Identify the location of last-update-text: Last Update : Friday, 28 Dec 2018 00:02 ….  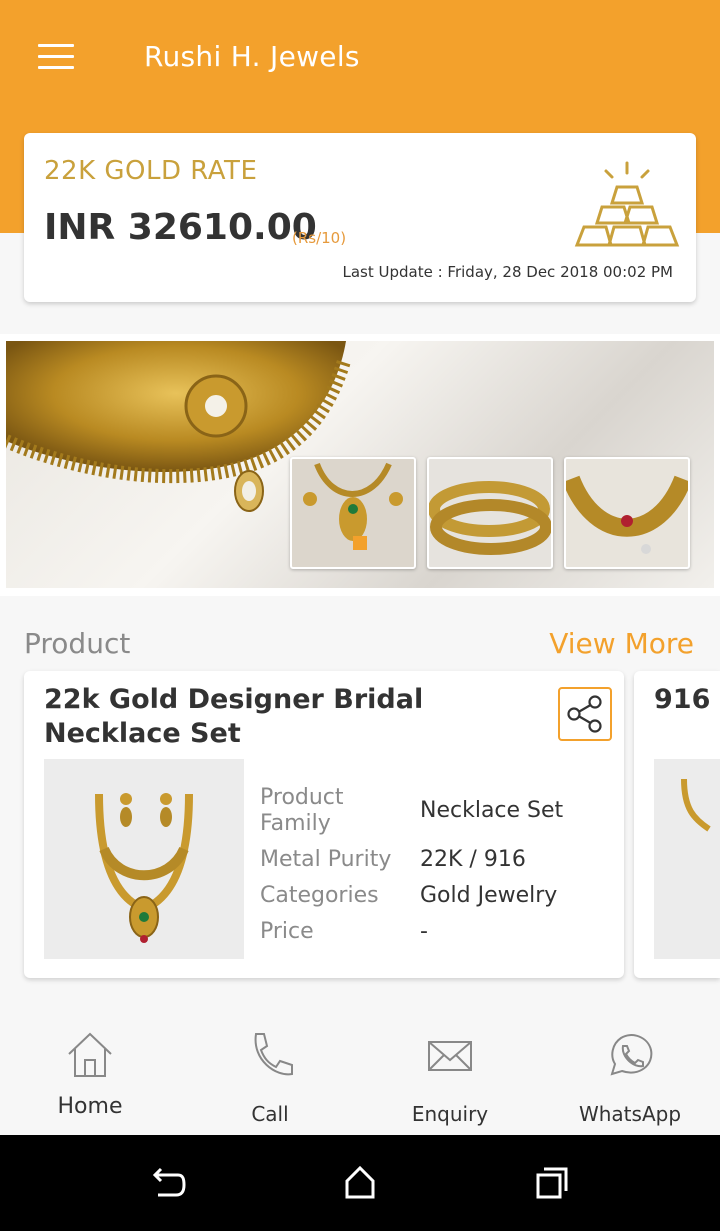
(508, 272).